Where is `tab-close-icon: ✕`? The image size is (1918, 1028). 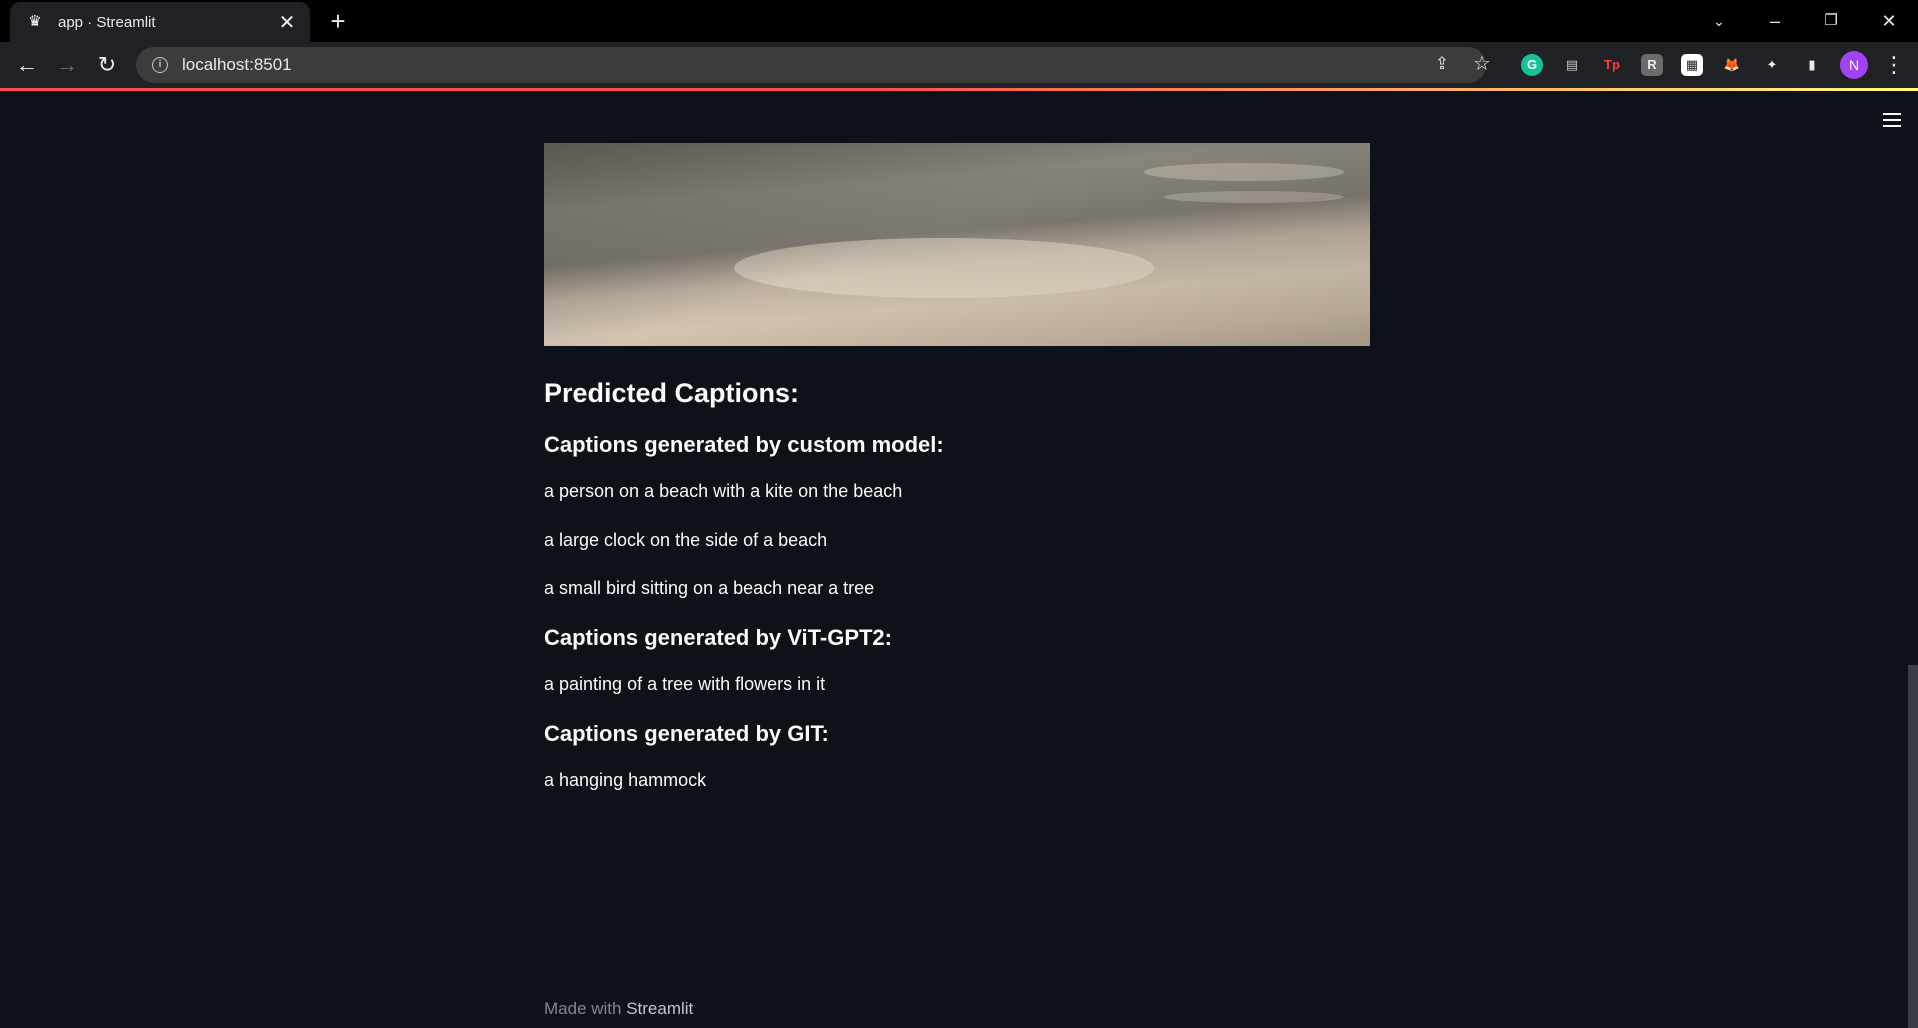
tab-close-icon: ✕ is located at coordinates (287, 22).